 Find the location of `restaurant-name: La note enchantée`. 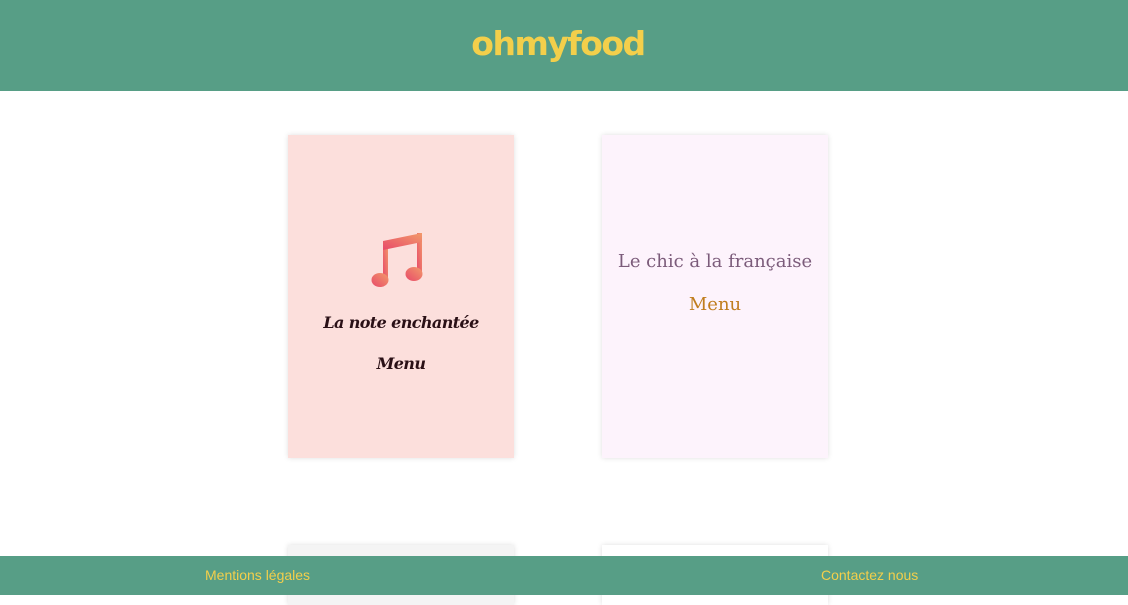

restaurant-name: La note enchantée is located at coordinates (401, 322).